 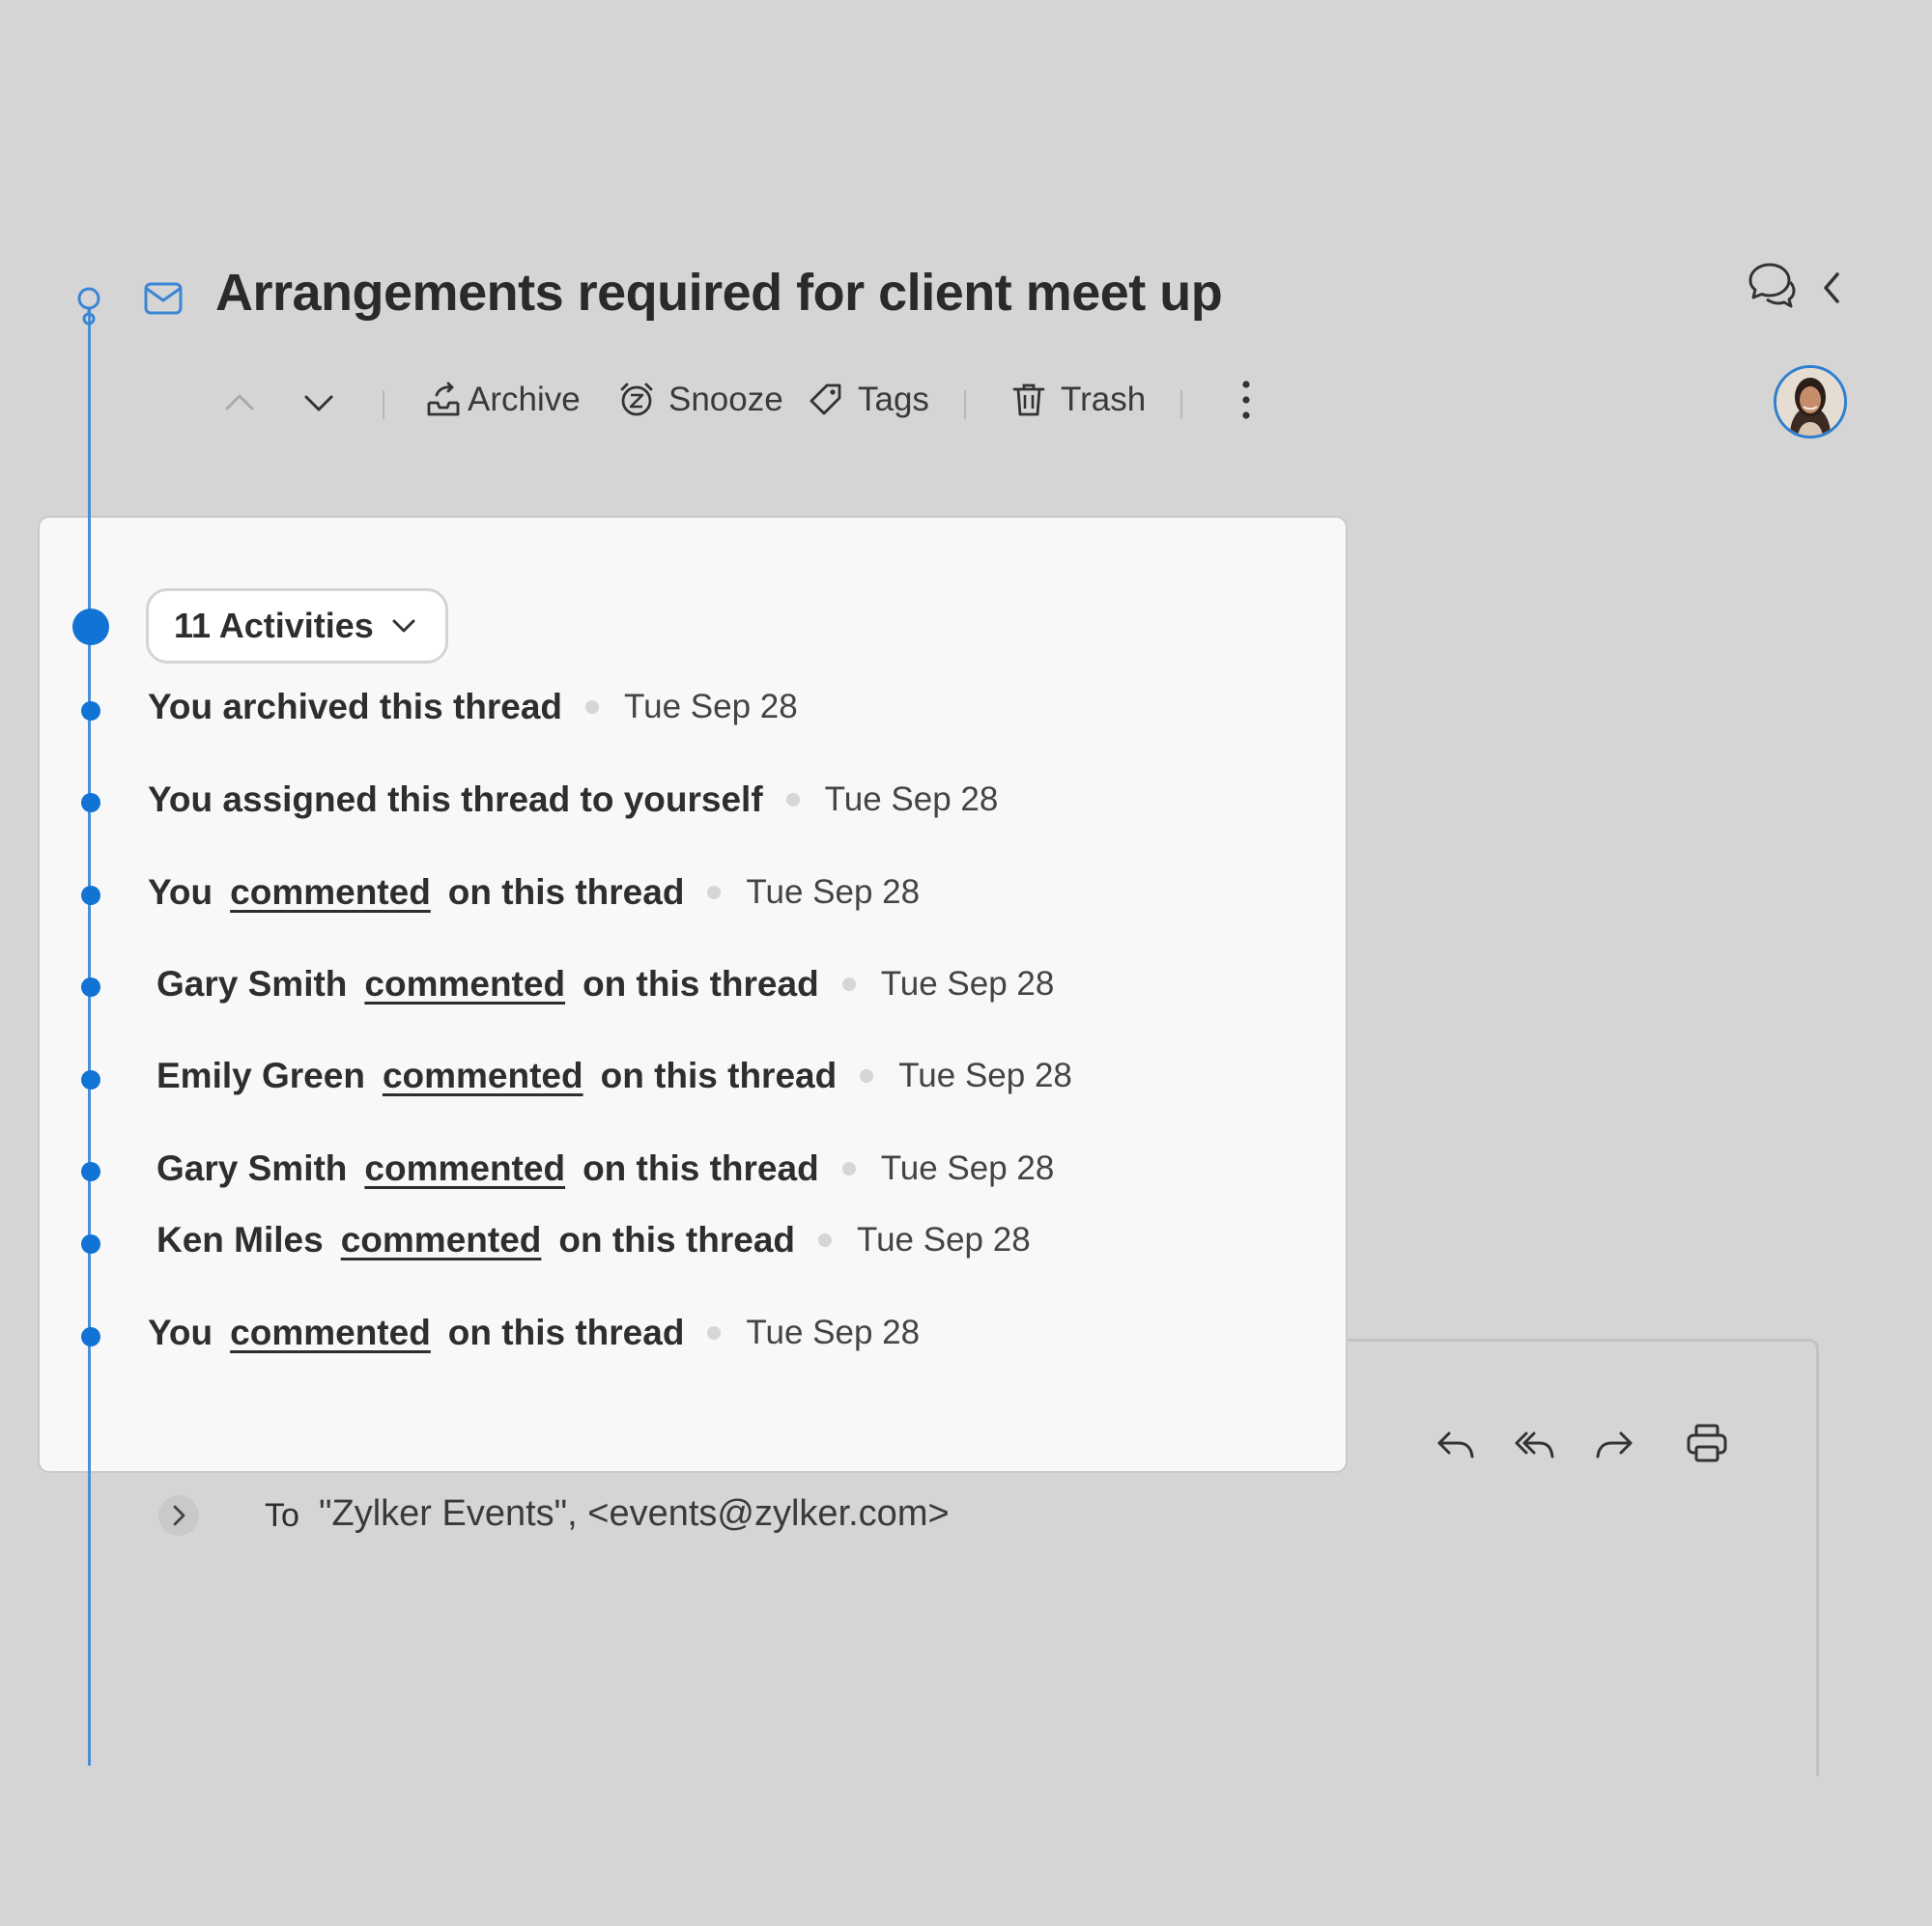 What do you see at coordinates (1028, 399) in the screenshot?
I see `trash-icon` at bounding box center [1028, 399].